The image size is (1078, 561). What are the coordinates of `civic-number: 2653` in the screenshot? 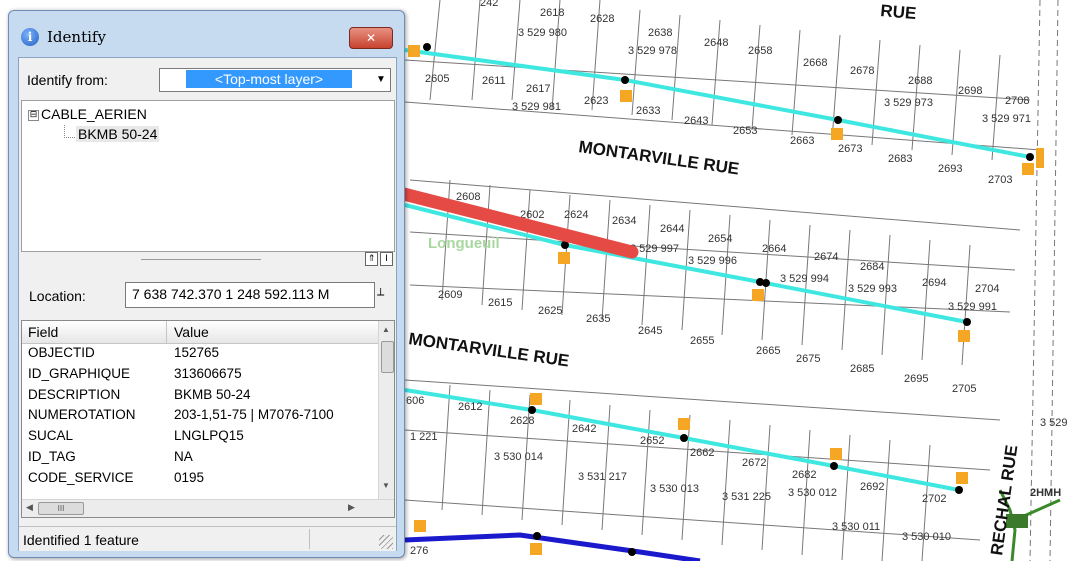 It's located at (745, 131).